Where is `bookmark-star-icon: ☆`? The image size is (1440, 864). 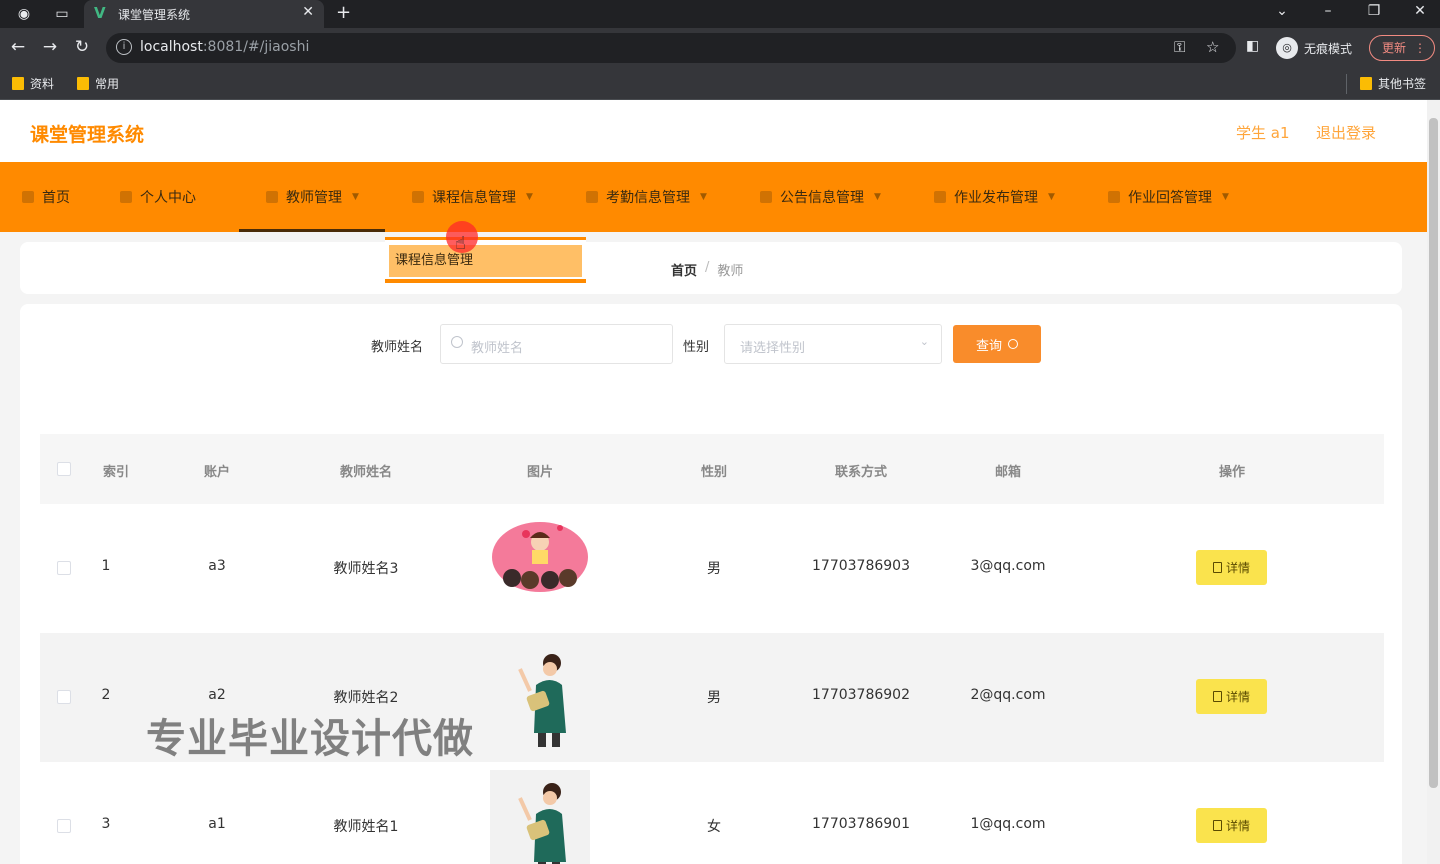 bookmark-star-icon: ☆ is located at coordinates (1212, 47).